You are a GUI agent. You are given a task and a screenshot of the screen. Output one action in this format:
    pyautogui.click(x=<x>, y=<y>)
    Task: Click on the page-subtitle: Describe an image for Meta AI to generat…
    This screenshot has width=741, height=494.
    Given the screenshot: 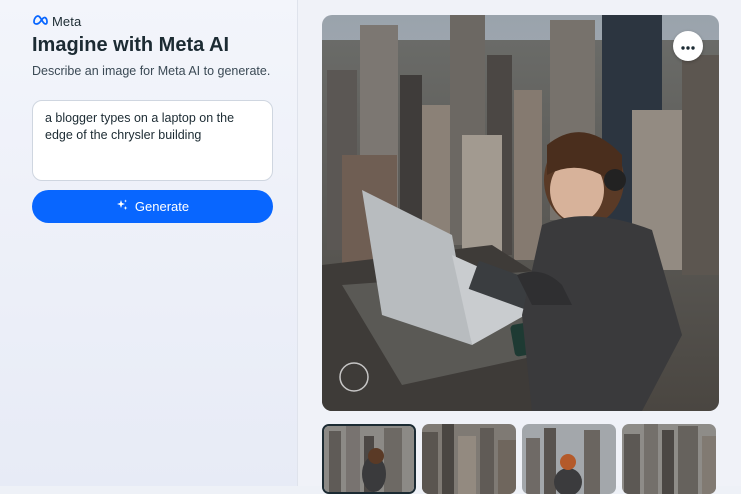 What is the action you would take?
    pyautogui.click(x=151, y=71)
    